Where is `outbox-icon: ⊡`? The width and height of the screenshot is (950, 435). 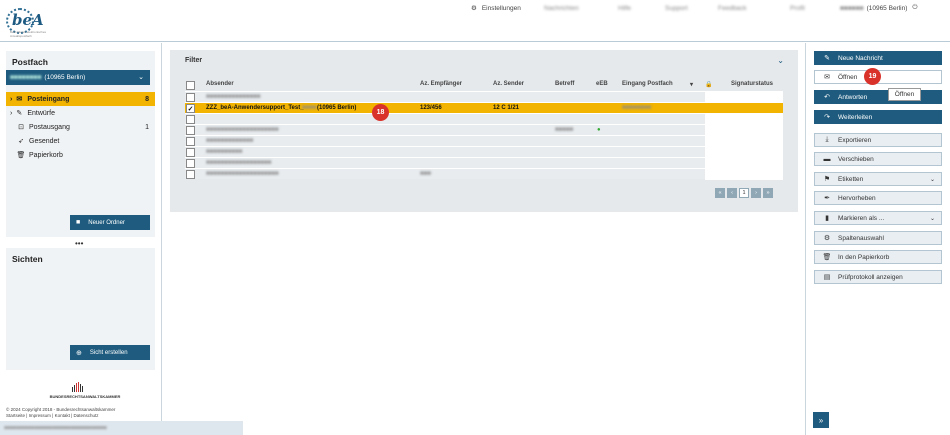 outbox-icon: ⊡ is located at coordinates (21, 127).